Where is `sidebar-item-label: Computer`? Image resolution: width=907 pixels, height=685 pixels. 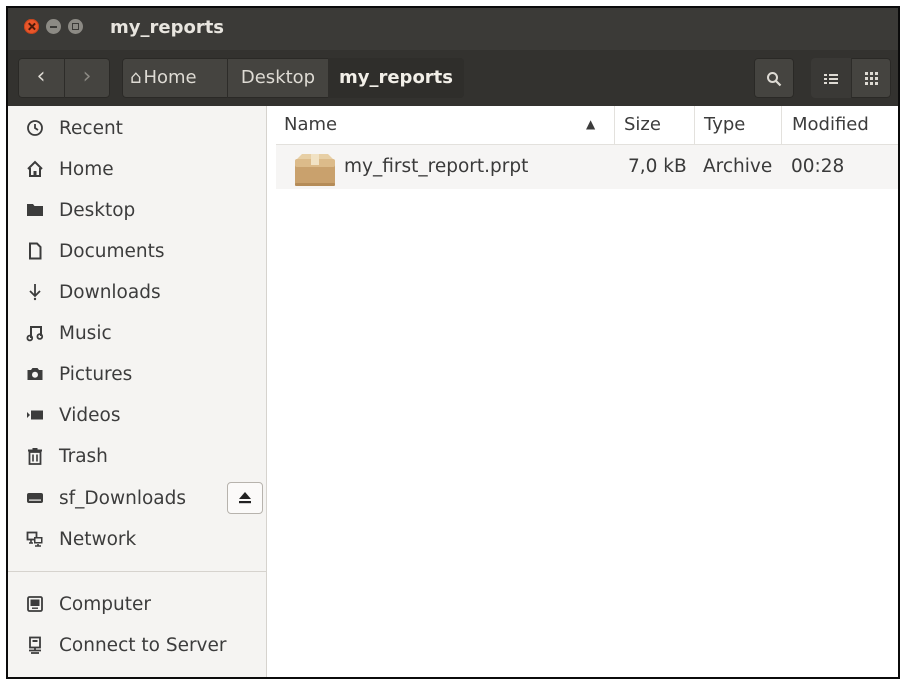 sidebar-item-label: Computer is located at coordinates (105, 604).